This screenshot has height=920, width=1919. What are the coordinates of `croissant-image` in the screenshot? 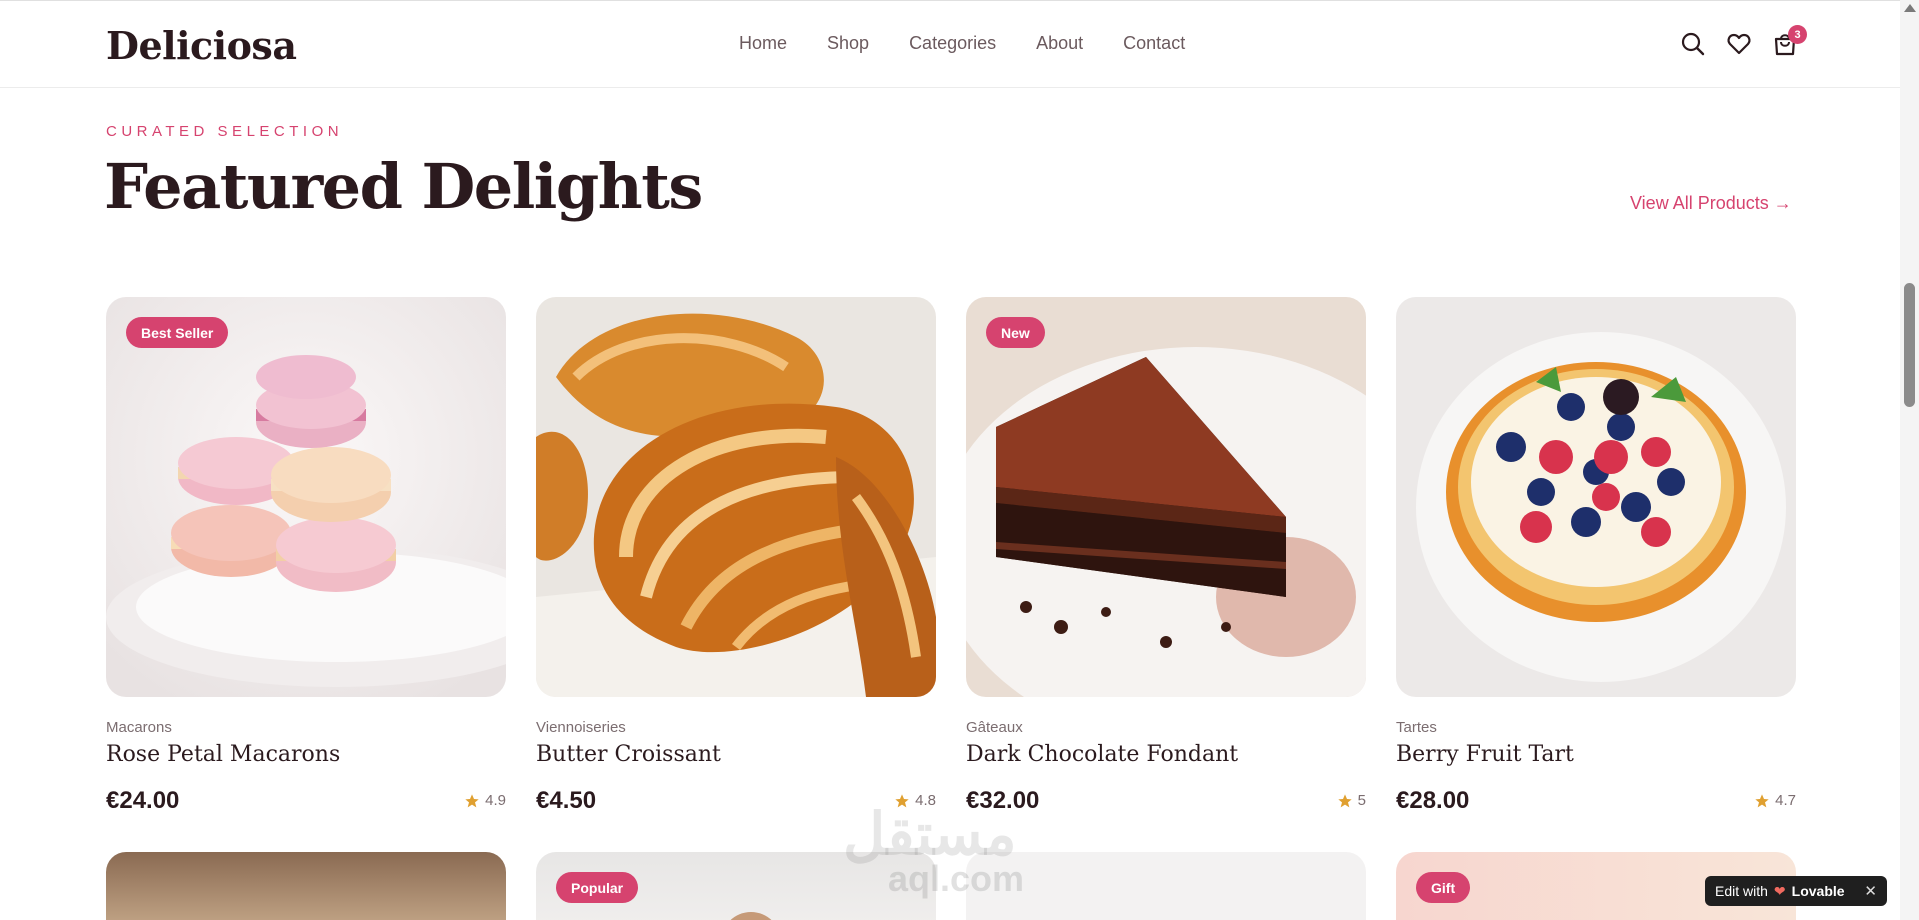 It's located at (736, 497).